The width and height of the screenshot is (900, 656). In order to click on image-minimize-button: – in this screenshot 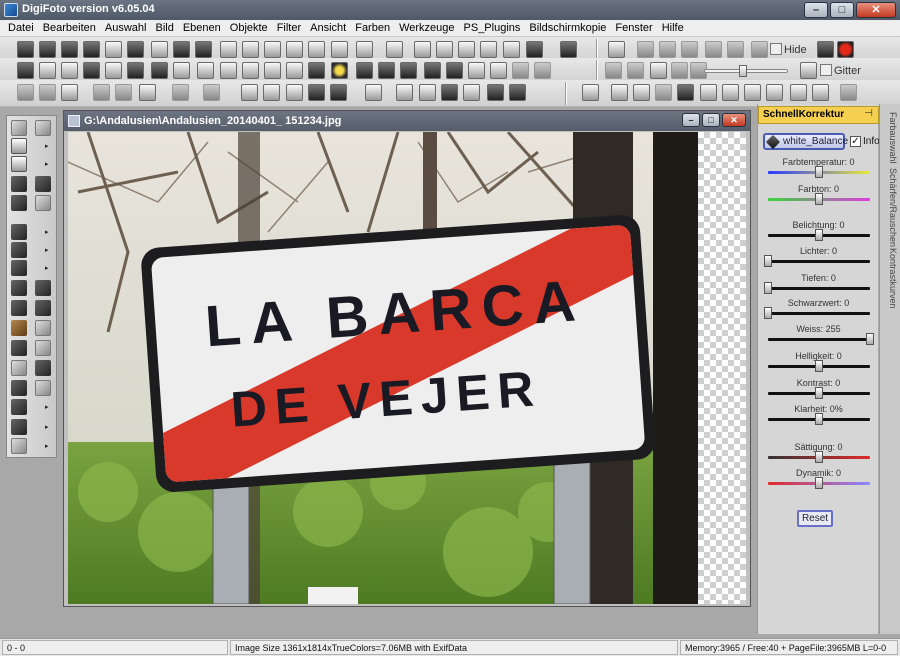, I will do `click(691, 120)`.